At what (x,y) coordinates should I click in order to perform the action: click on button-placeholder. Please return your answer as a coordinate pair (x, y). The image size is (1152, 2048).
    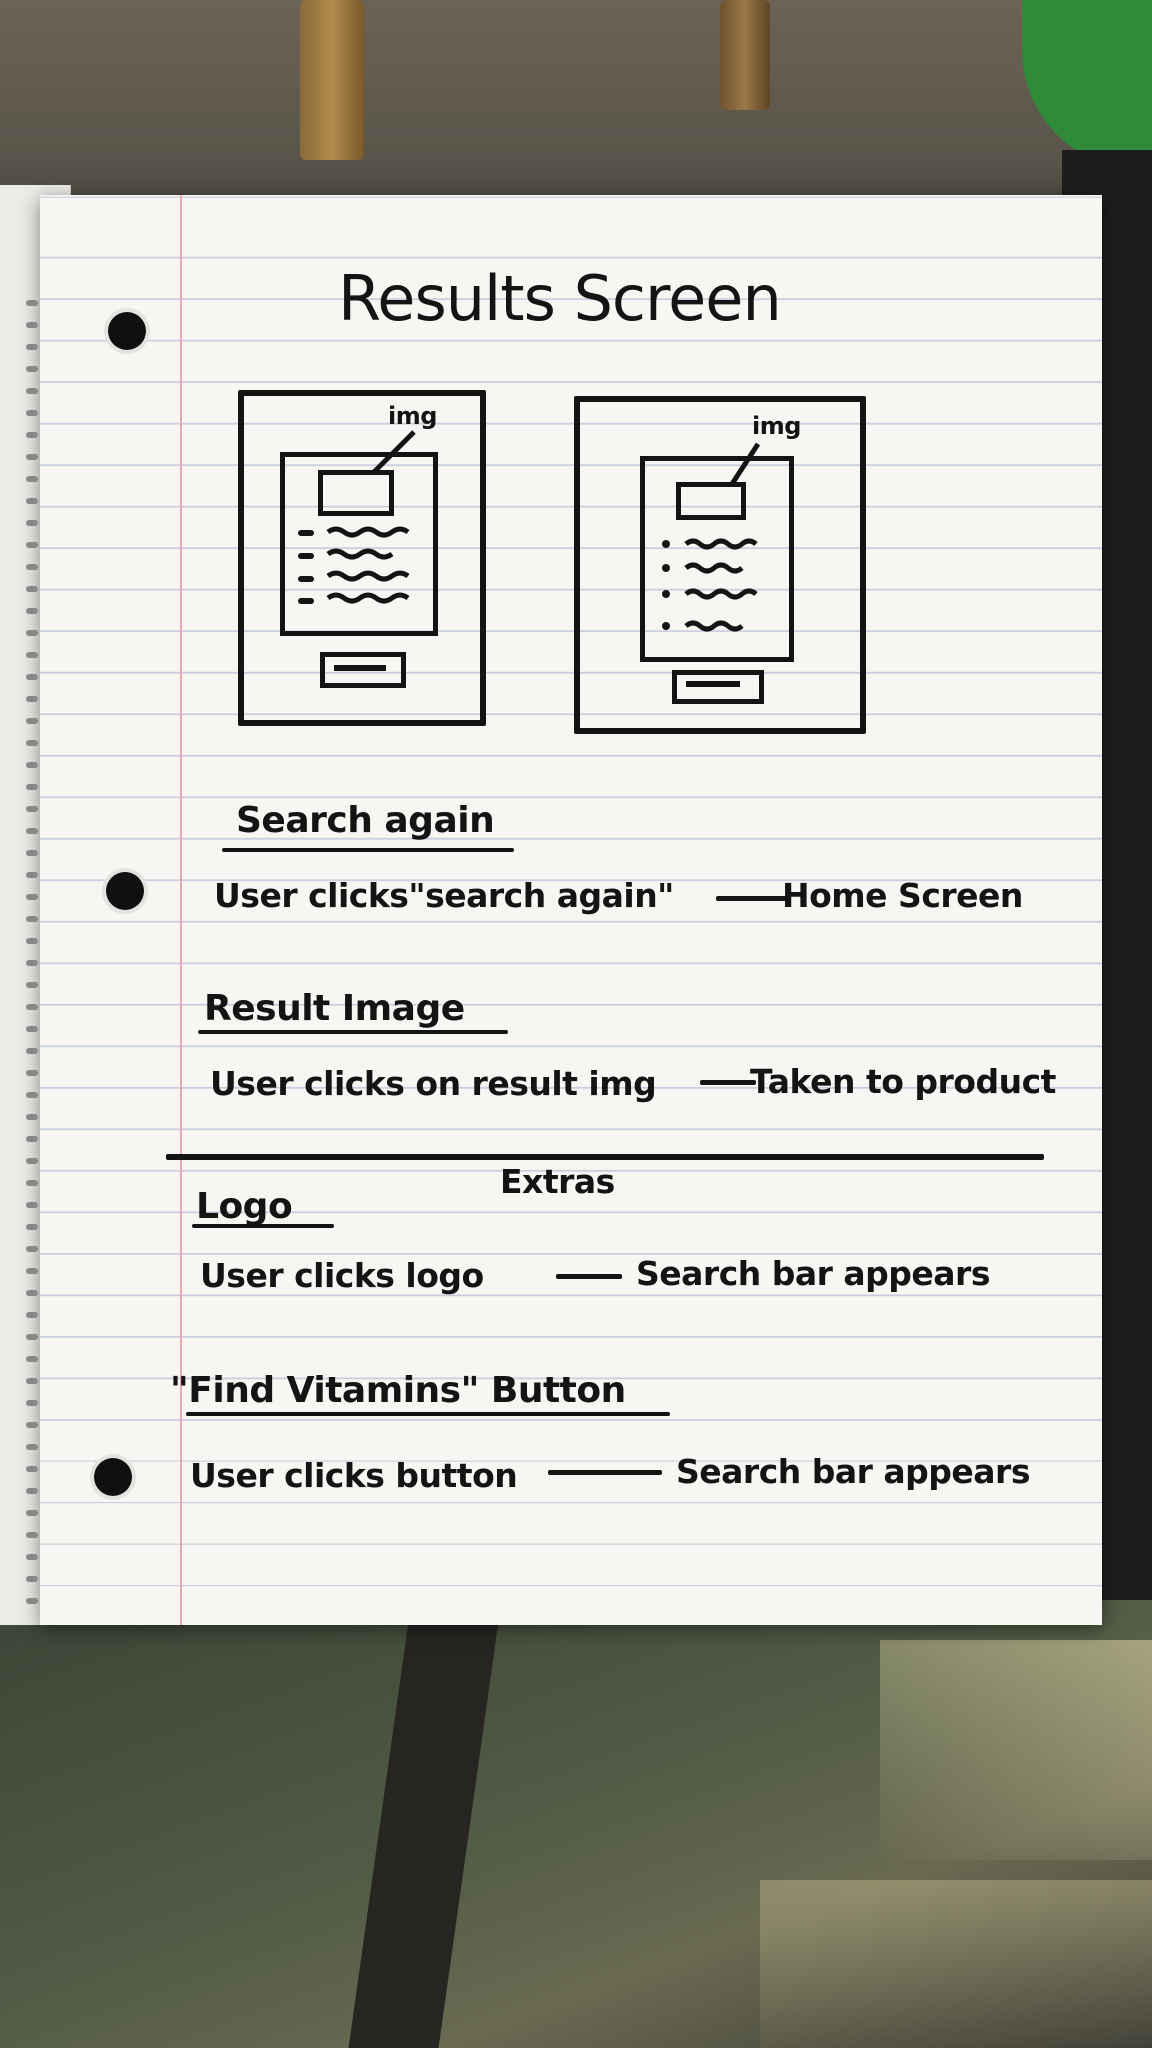
    Looking at the image, I should click on (718, 687).